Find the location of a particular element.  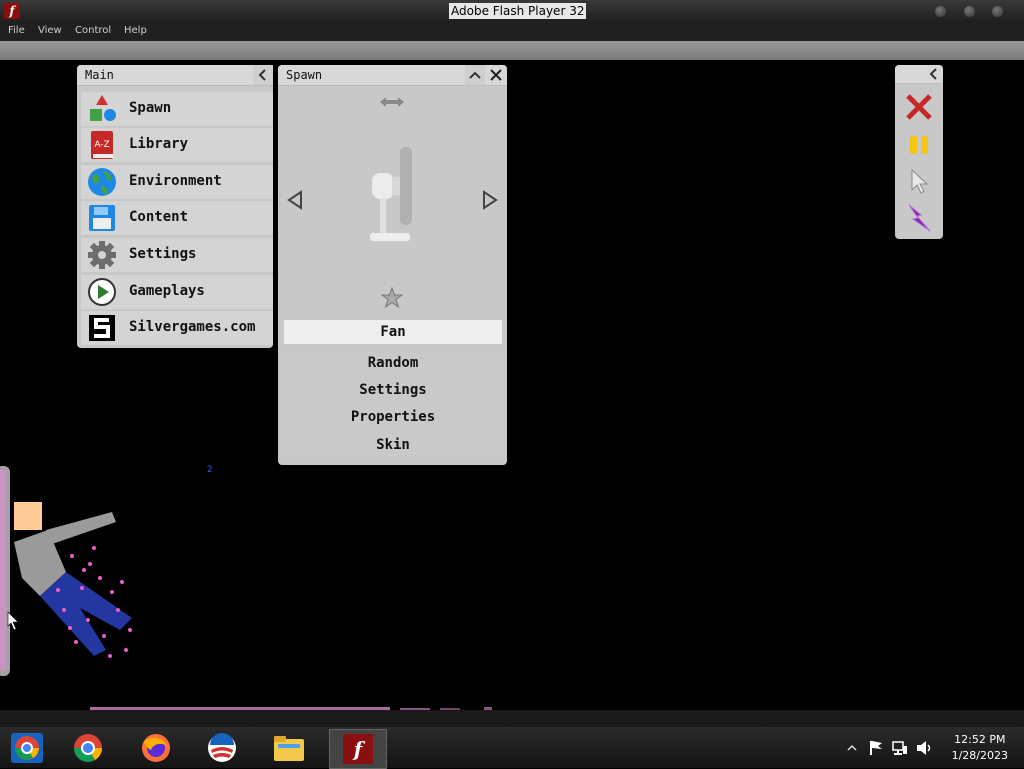

spawn-panel-title: Spawn is located at coordinates (304, 75).